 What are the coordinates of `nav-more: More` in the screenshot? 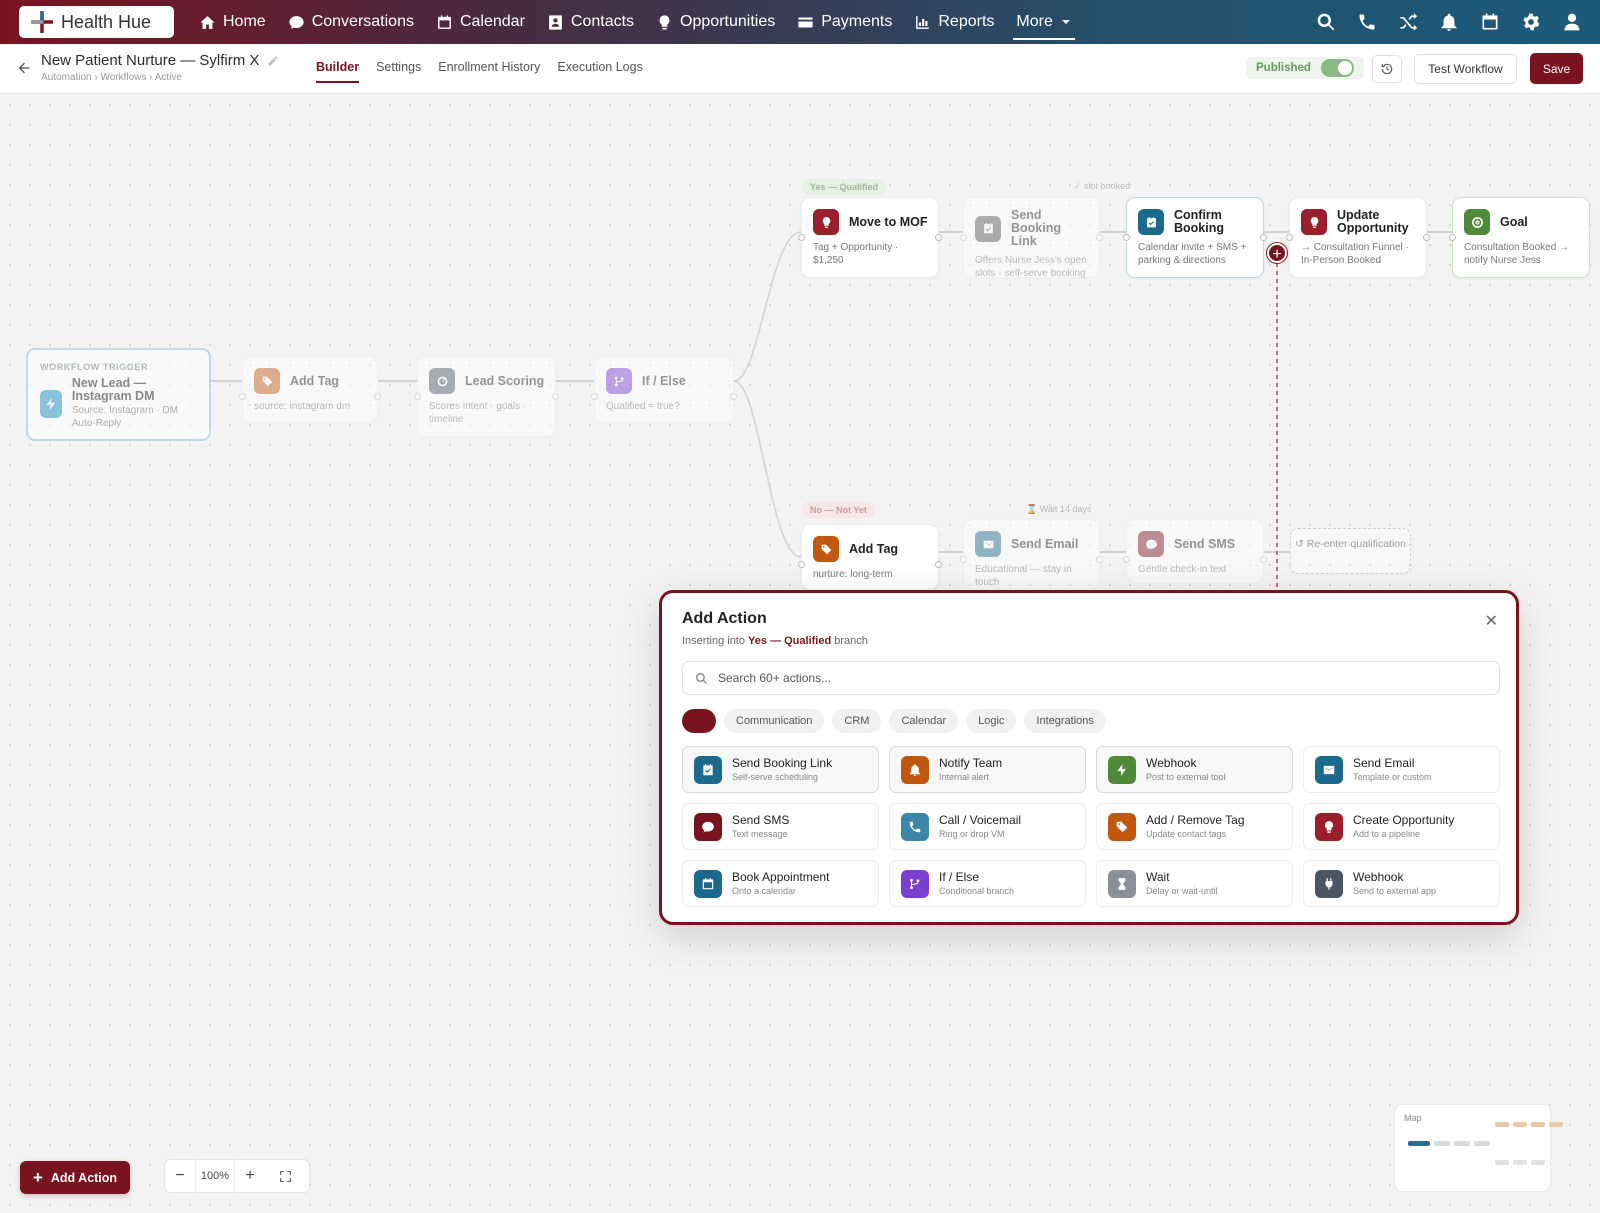 It's located at (1043, 22).